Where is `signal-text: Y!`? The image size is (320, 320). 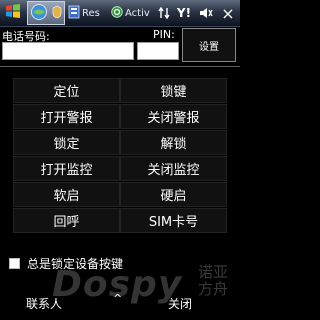
signal-text: Y! is located at coordinates (184, 13).